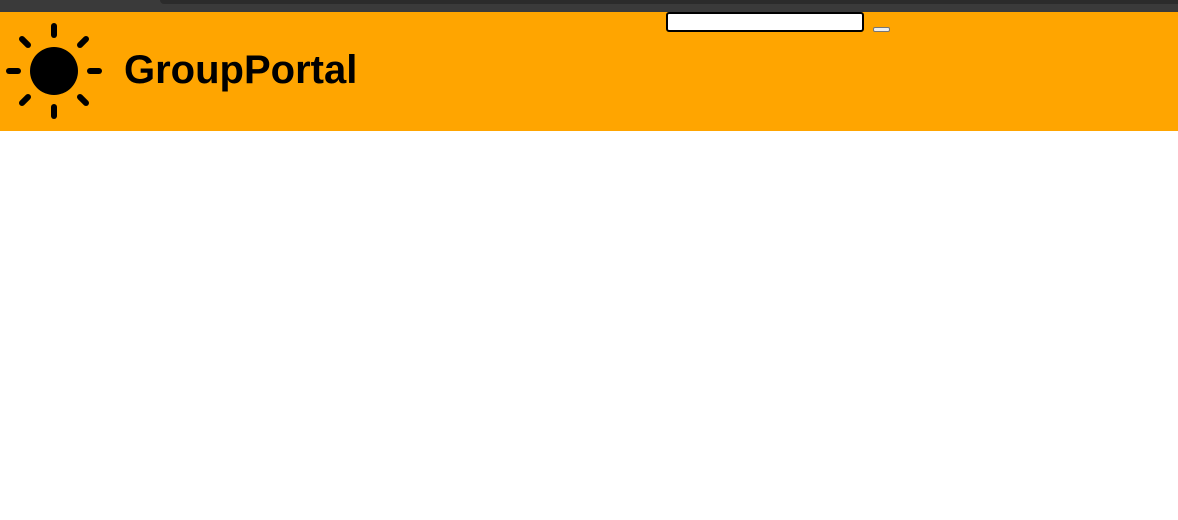 The width and height of the screenshot is (1178, 520). Describe the element at coordinates (765, 22) in the screenshot. I see `search-input` at that location.